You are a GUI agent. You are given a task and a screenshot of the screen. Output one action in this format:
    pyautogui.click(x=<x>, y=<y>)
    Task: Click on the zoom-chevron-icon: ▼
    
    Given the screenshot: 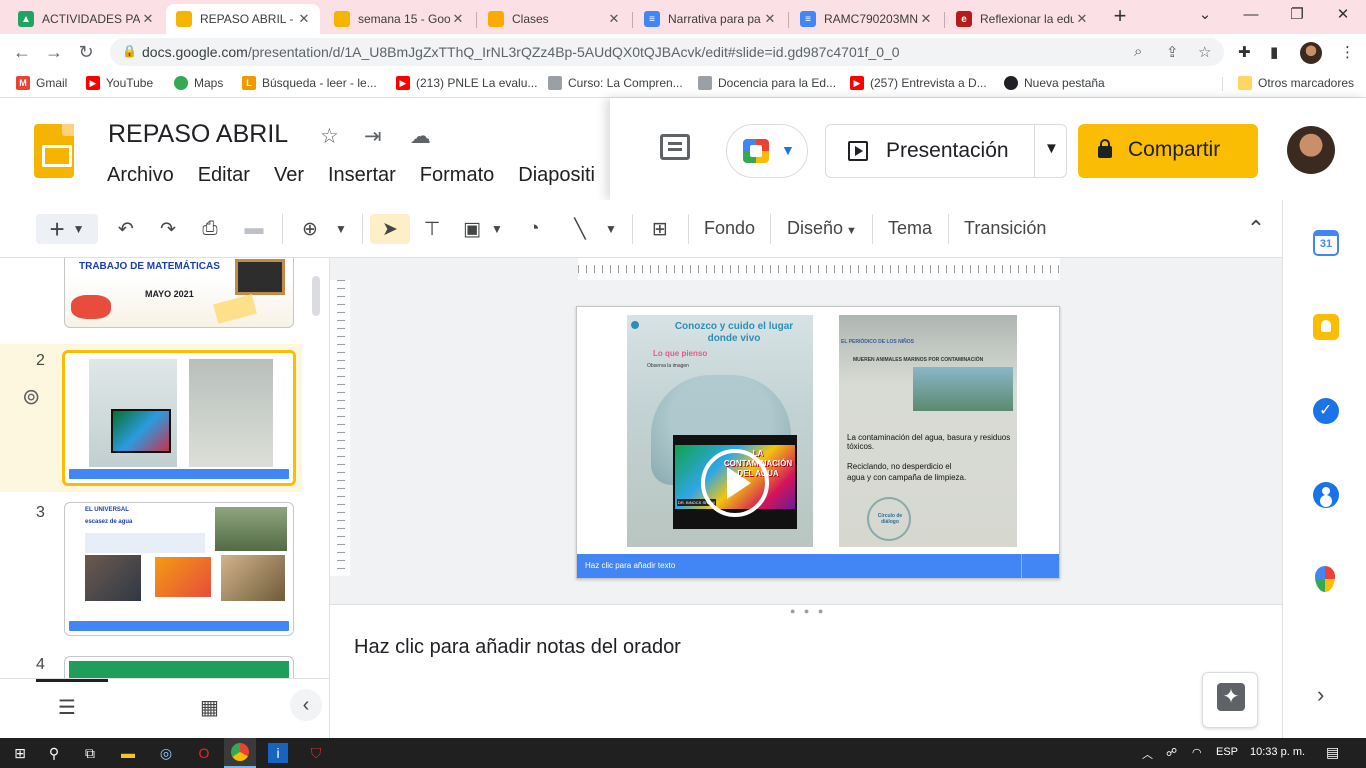 What is the action you would take?
    pyautogui.click(x=341, y=229)
    